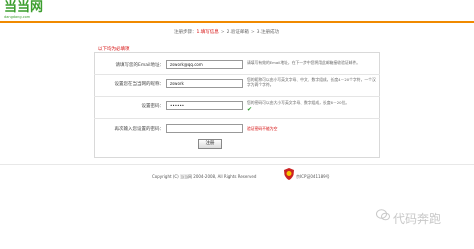  I want to click on registration-steps: 注册步骤：1.填写信息 >2.验证邮箱 >3.注册成功, so click(226, 33).